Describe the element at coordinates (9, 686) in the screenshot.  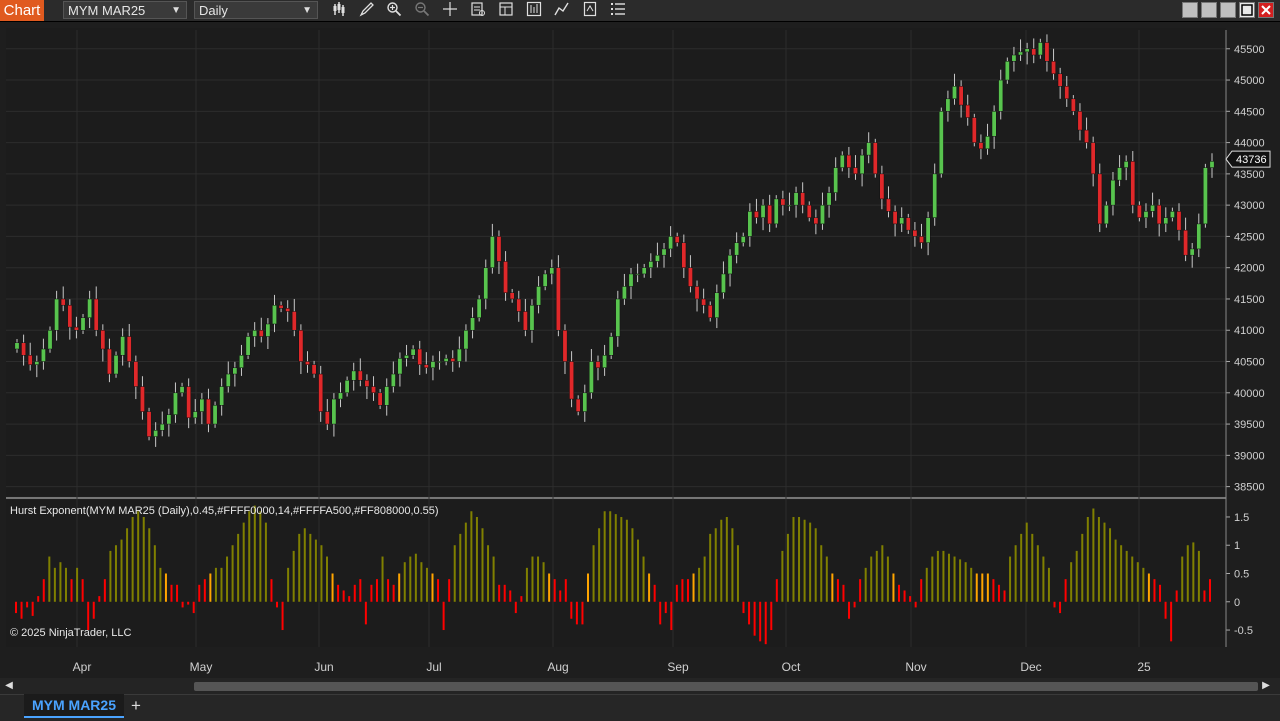
I see `scroll-left-icon: ◀` at that location.